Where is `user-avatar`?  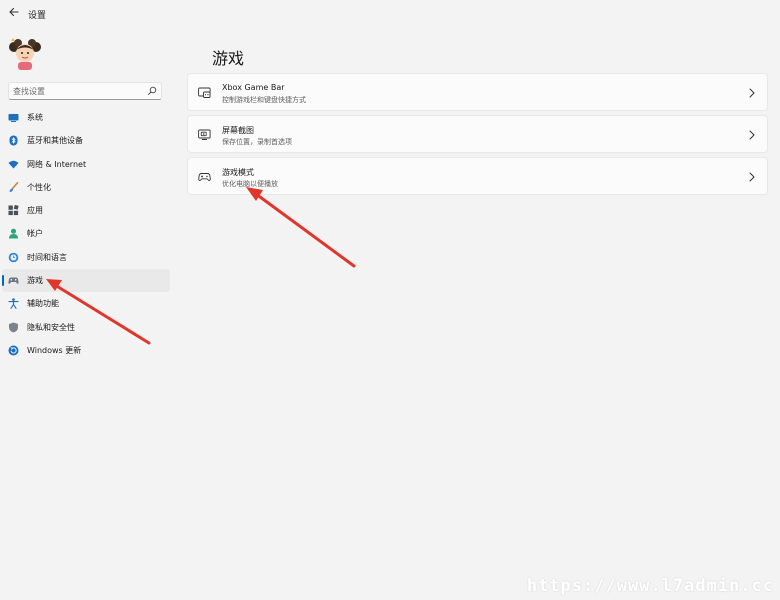
user-avatar is located at coordinates (25, 53).